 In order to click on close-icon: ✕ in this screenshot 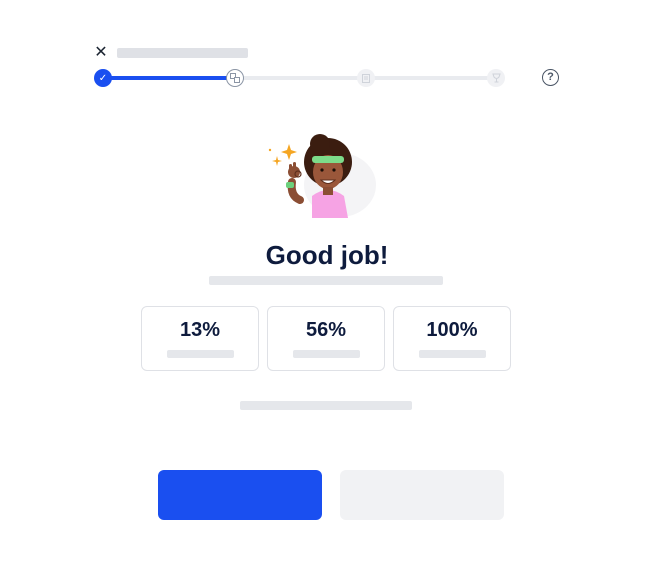, I will do `click(101, 52)`.